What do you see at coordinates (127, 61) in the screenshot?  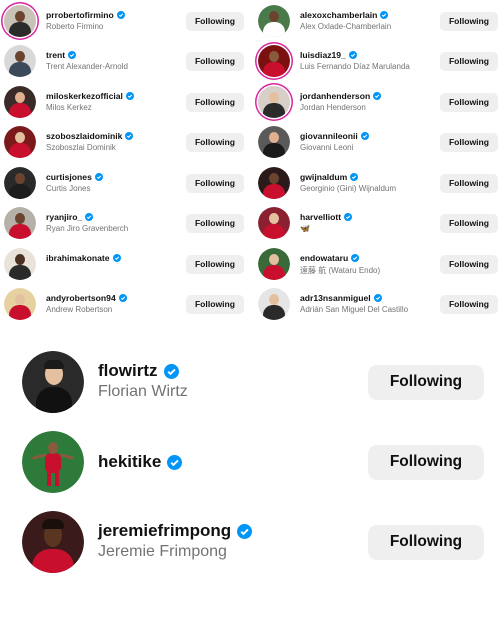 I see `list-item: trent Trent Alexander-Arnold Following` at bounding box center [127, 61].